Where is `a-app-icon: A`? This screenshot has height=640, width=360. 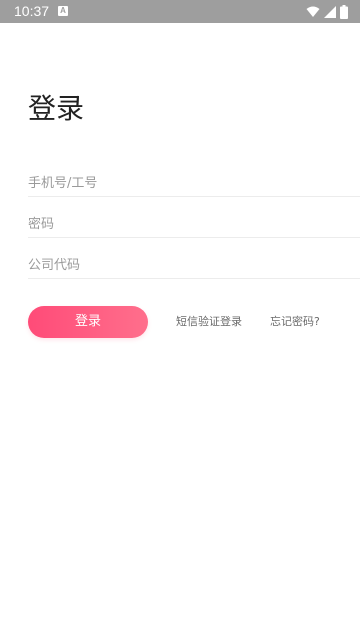
a-app-icon: A is located at coordinates (63, 11).